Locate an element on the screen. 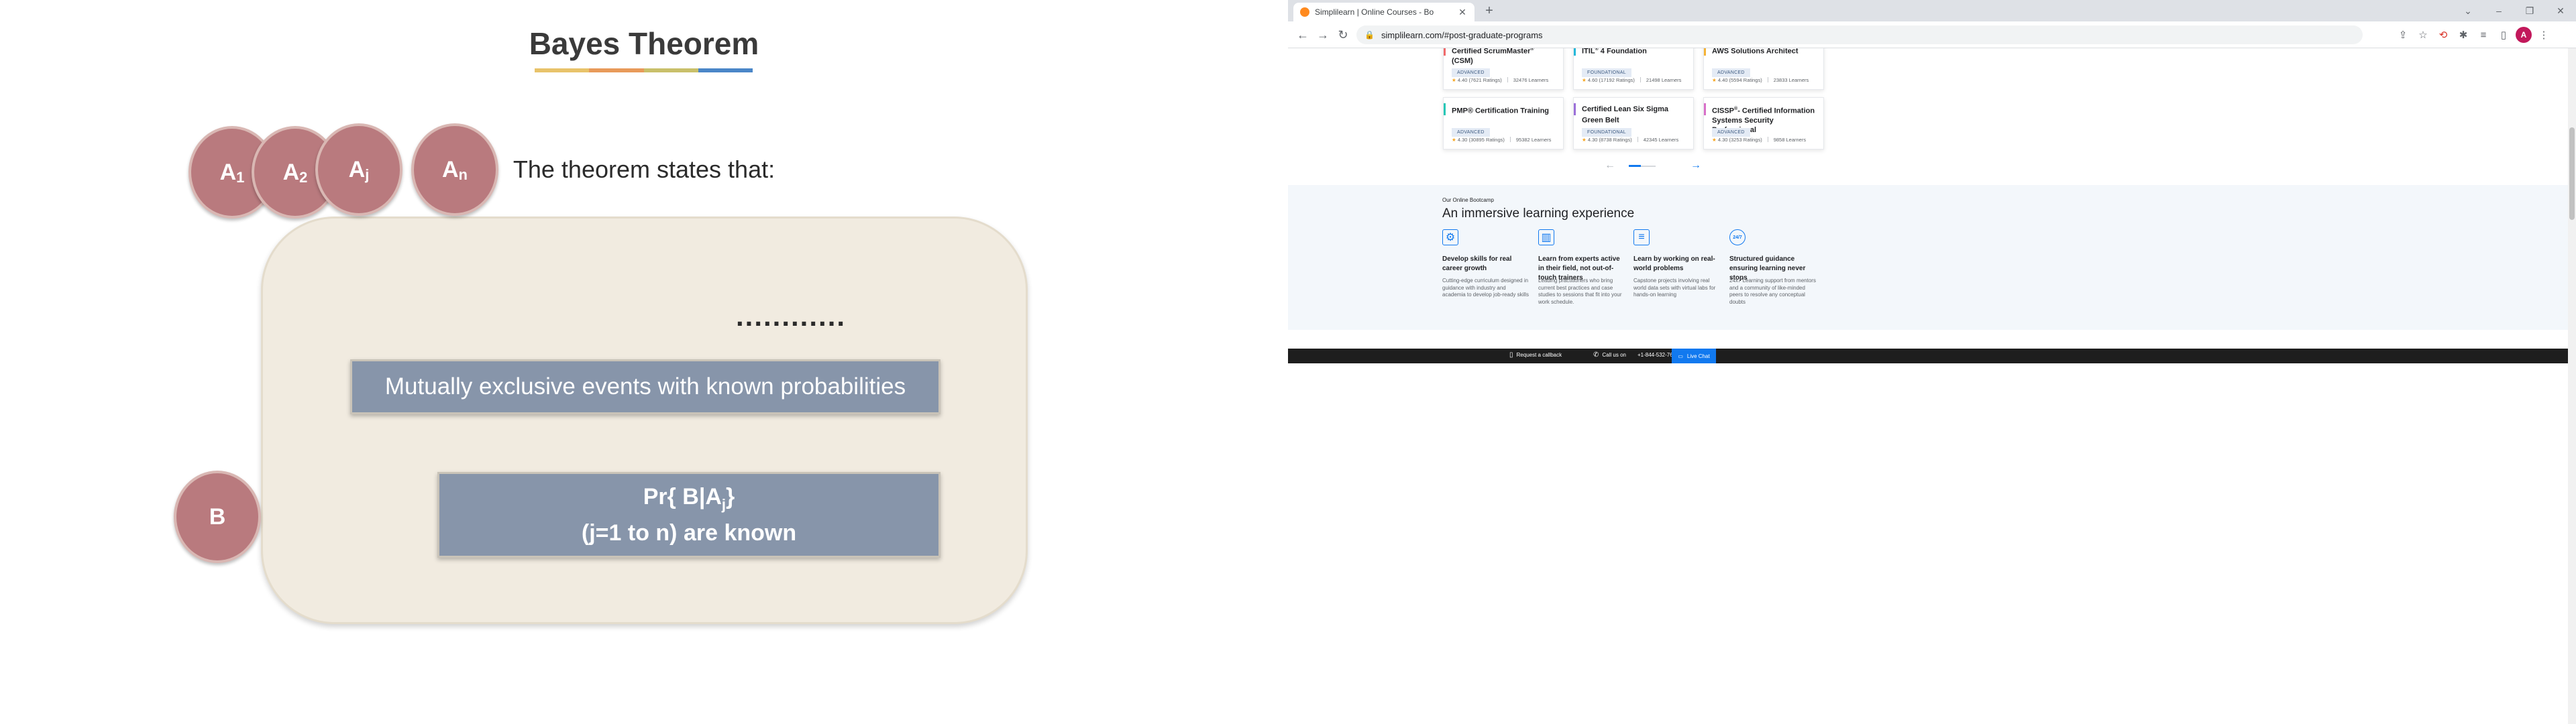  favicon-icon is located at coordinates (1304, 12).